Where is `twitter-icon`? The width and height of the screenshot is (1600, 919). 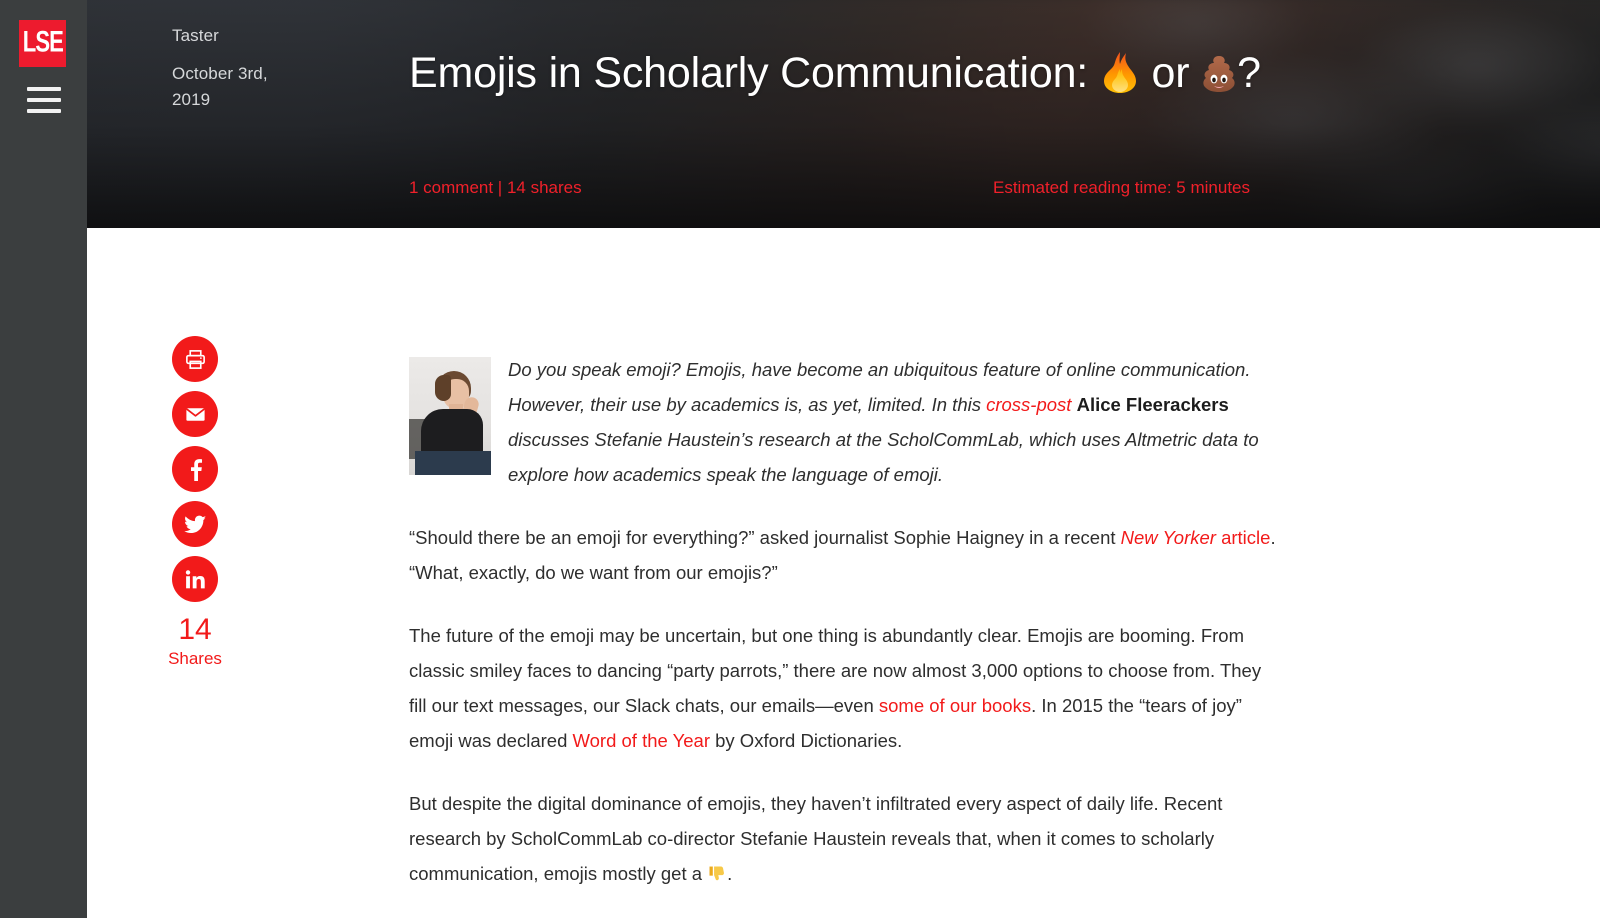 twitter-icon is located at coordinates (195, 524).